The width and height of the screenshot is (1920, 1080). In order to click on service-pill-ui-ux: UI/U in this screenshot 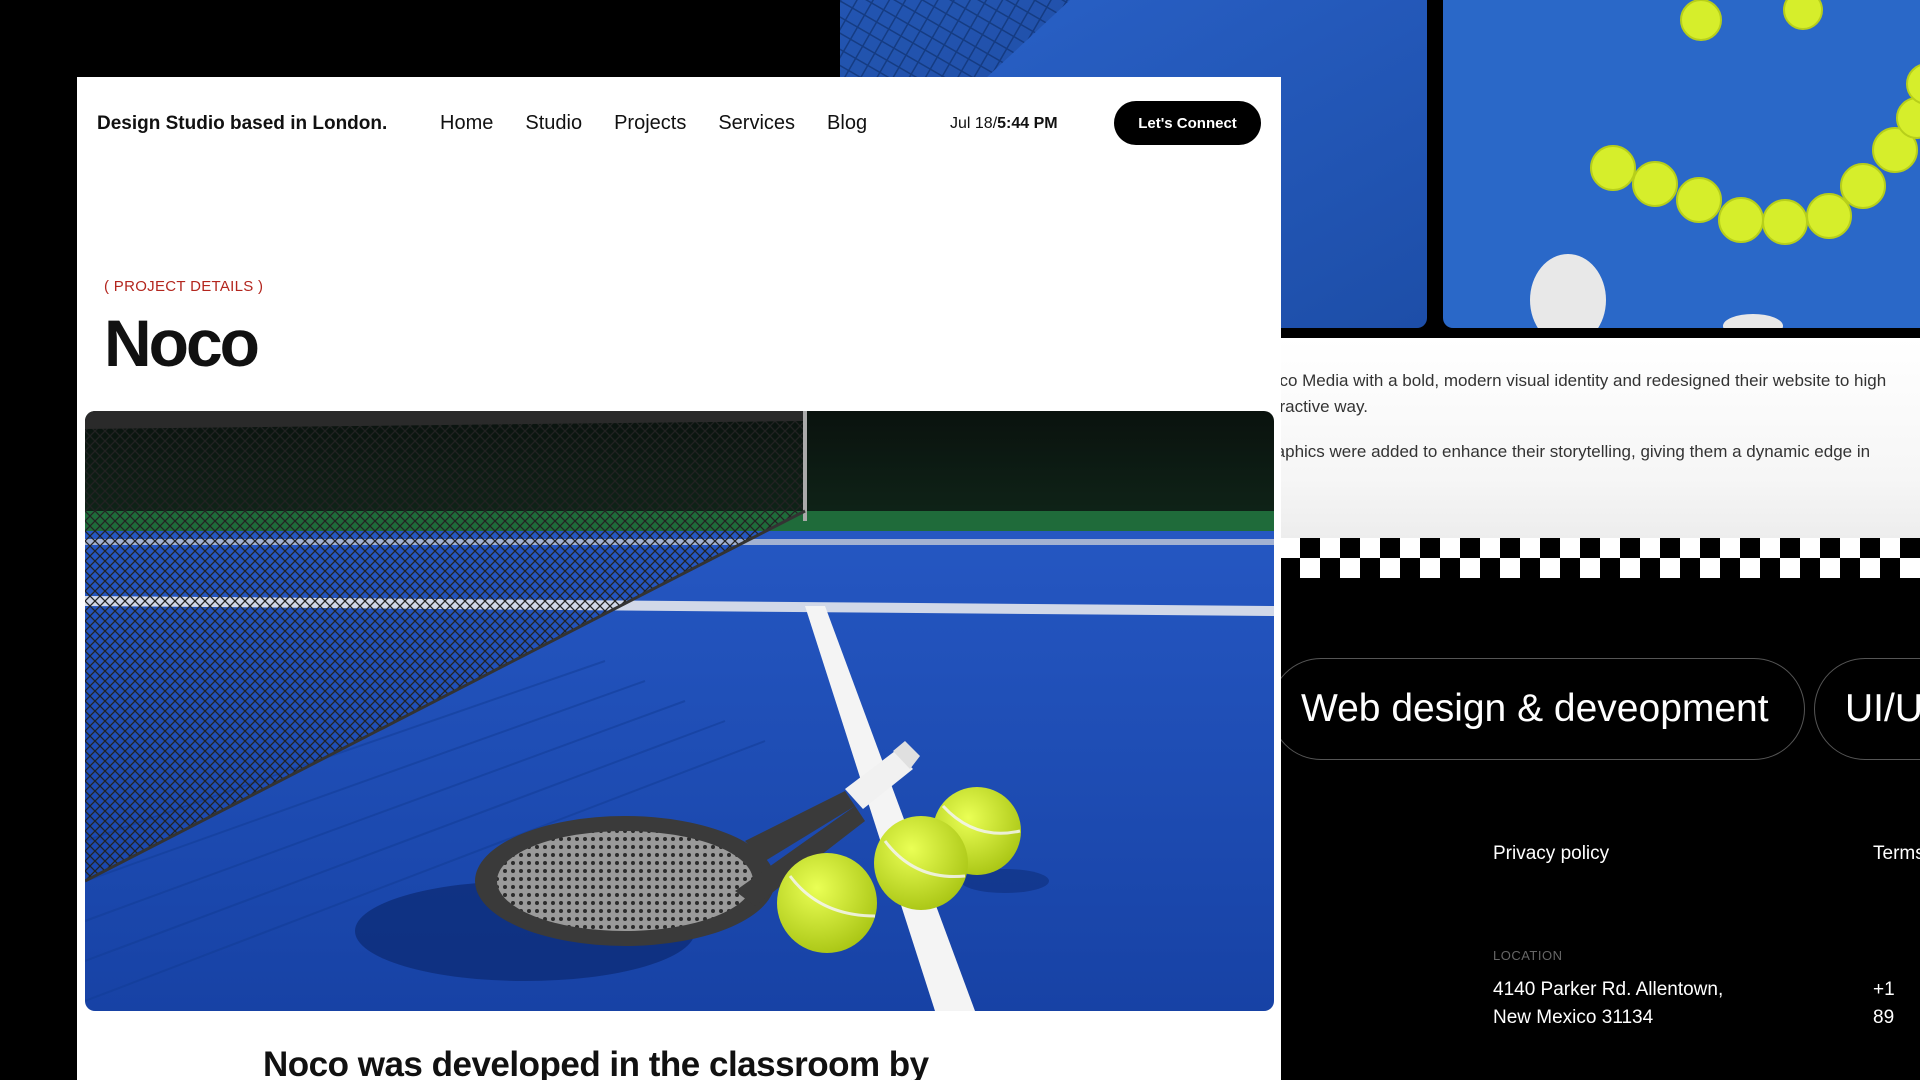, I will do `click(1867, 709)`.